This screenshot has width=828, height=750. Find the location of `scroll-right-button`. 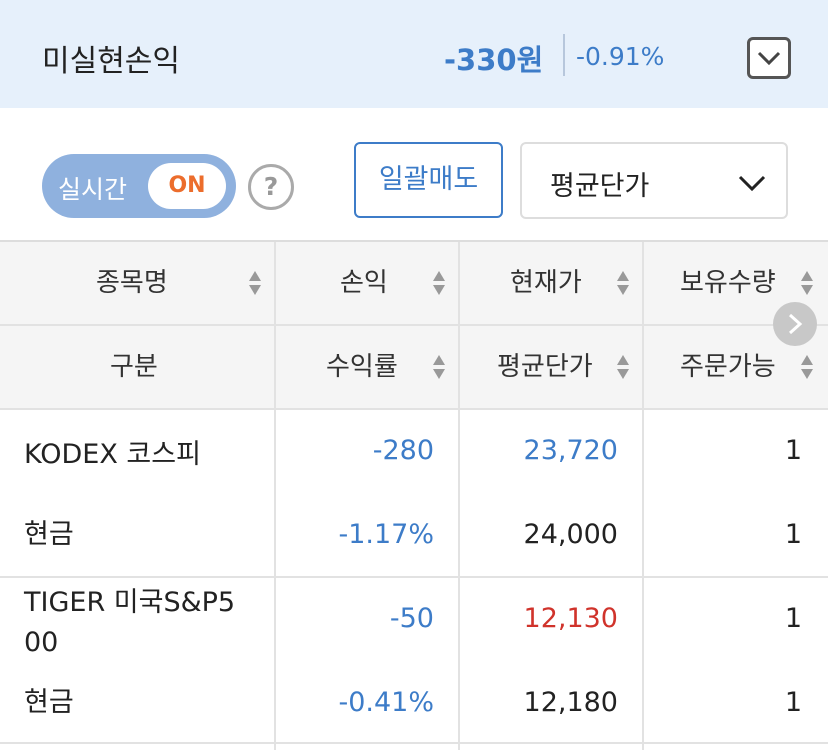

scroll-right-button is located at coordinates (795, 324).